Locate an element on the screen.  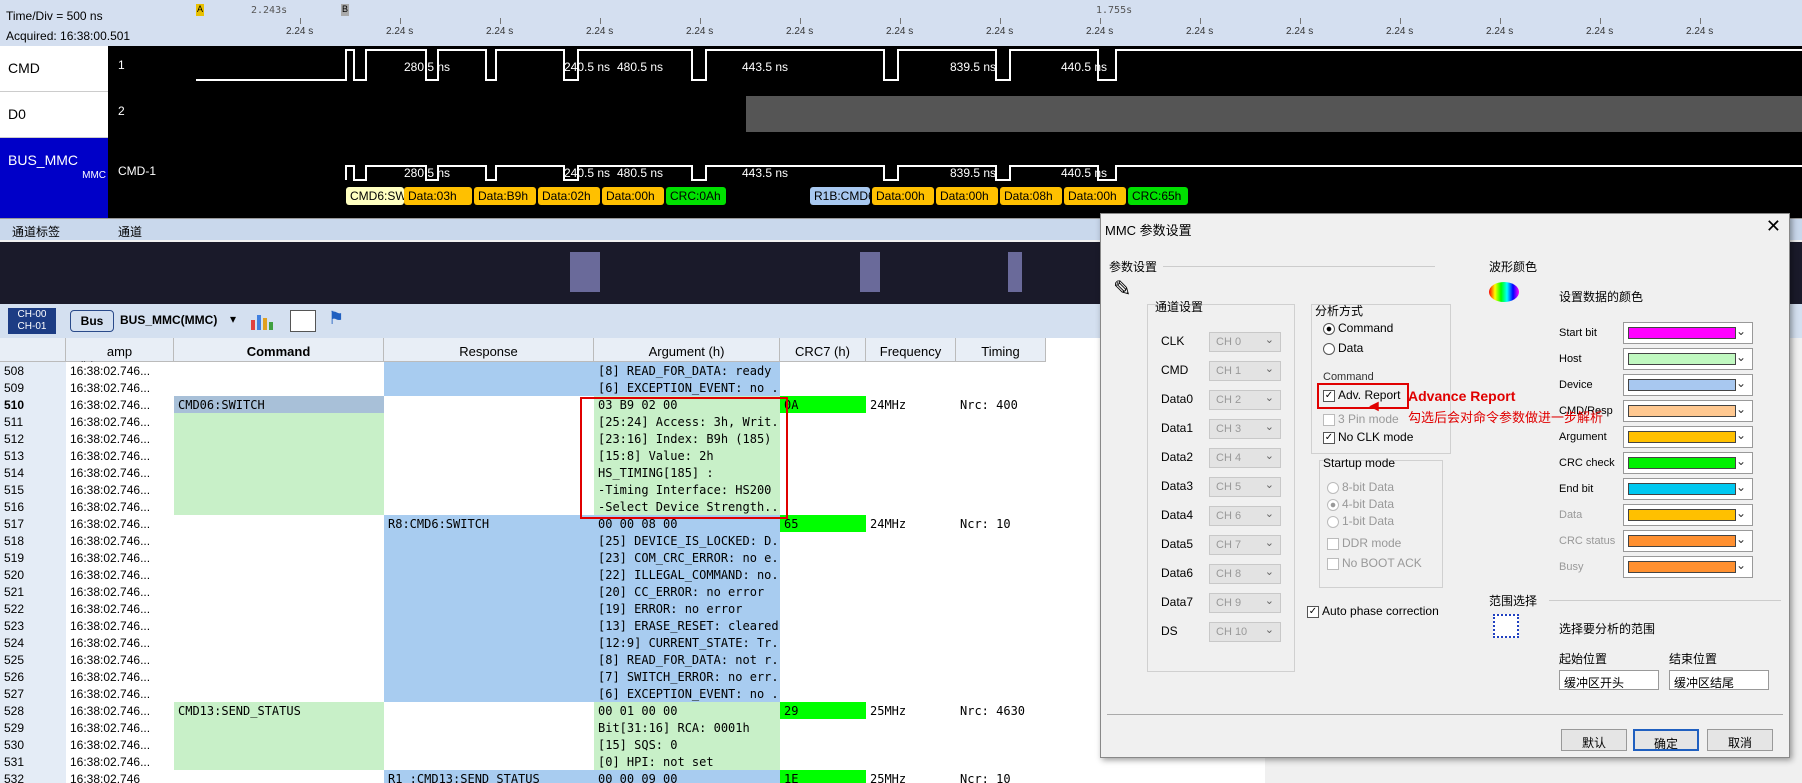
time-tick: 2.24 s is located at coordinates (300, 27).